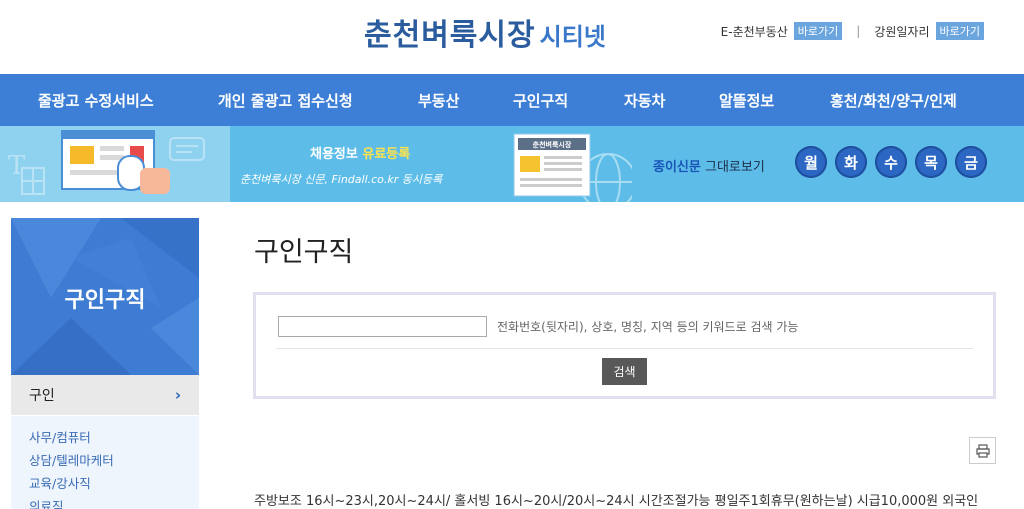 This screenshot has width=1024, height=509. What do you see at coordinates (931, 162) in the screenshot?
I see `day-button-thu: 목` at bounding box center [931, 162].